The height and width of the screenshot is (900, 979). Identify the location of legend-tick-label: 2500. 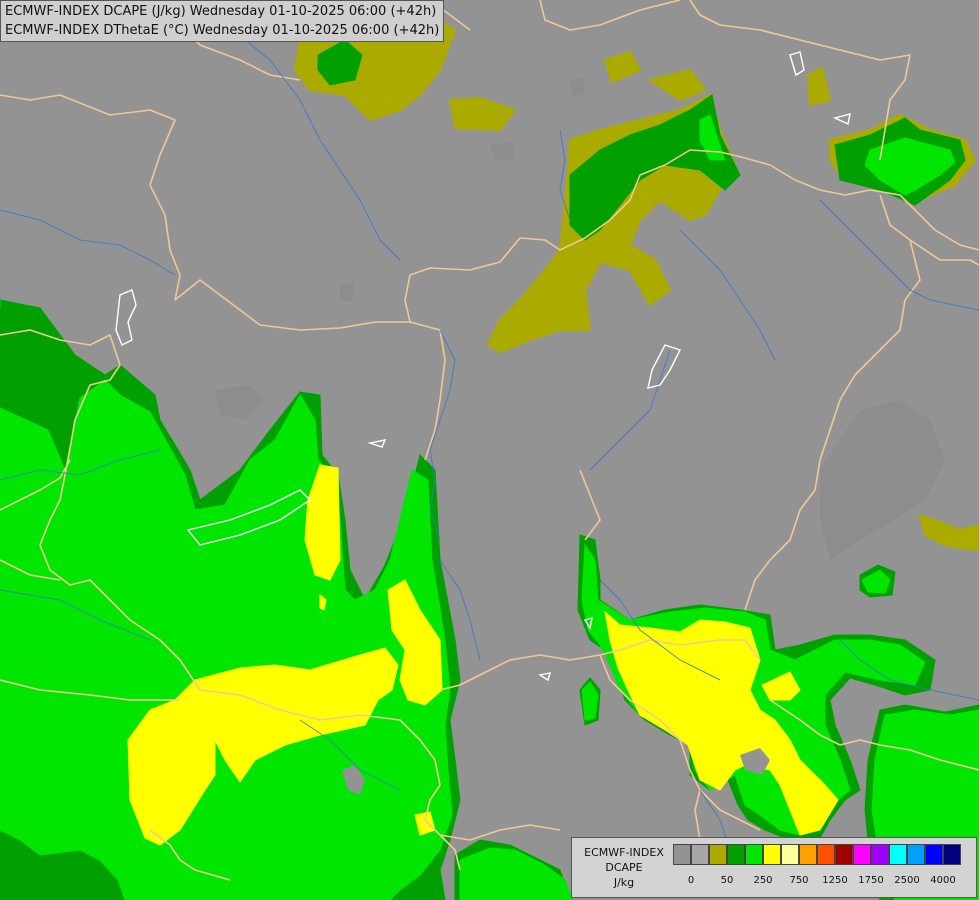
(907, 880).